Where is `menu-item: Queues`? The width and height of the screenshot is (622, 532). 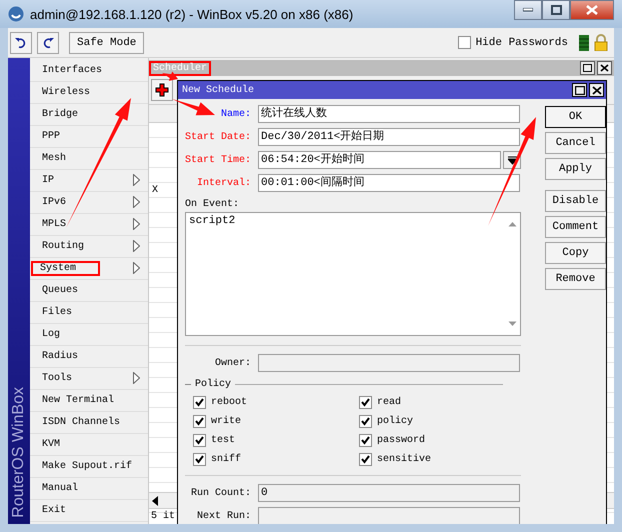 menu-item: Queues is located at coordinates (89, 291).